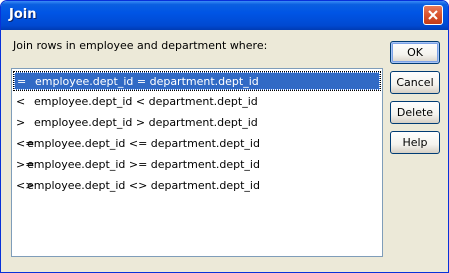 This screenshot has height=273, width=449. I want to click on window-title: Join, so click(23, 14).